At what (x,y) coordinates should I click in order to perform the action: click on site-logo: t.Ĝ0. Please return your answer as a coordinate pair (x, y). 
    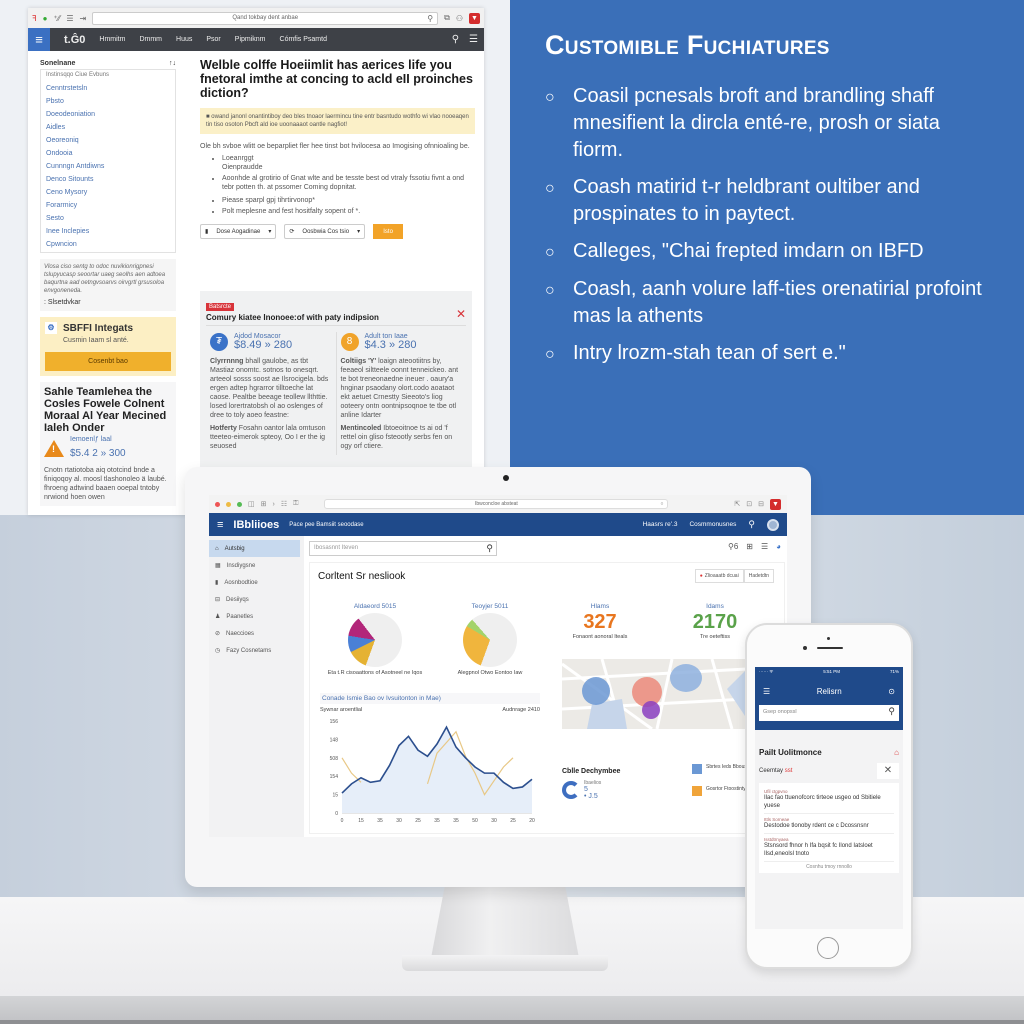
    Looking at the image, I should click on (74, 40).